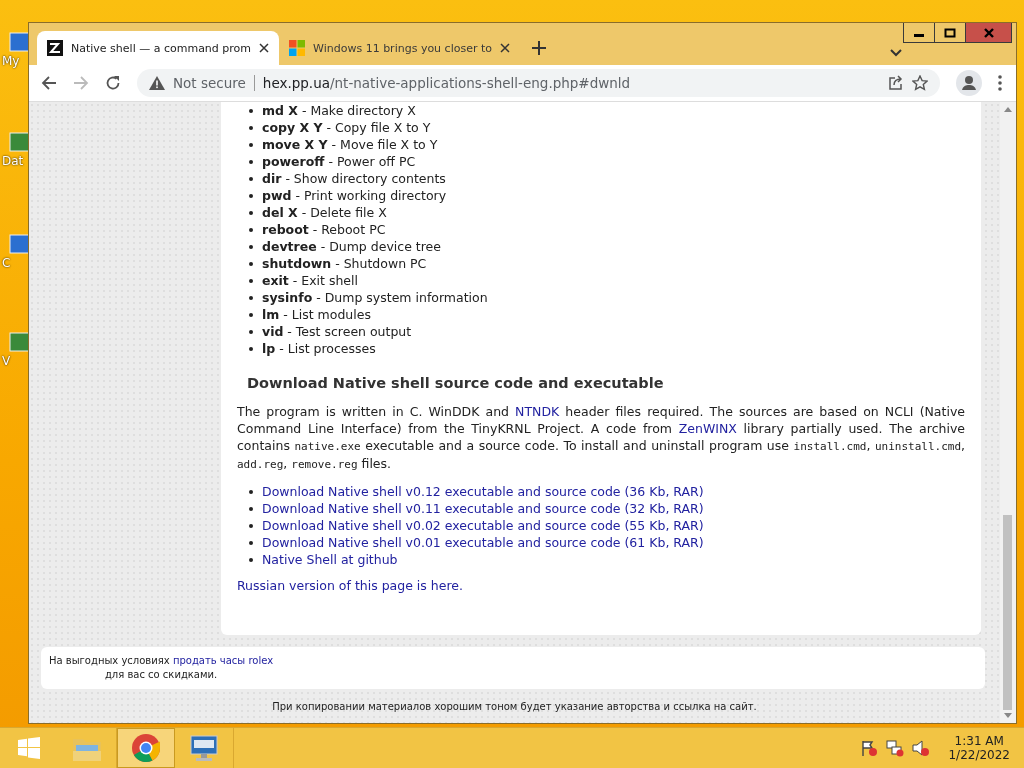 This screenshot has width=1024, height=768. Describe the element at coordinates (483, 542) in the screenshot. I see `download-link: Download Native shell v0.01 executable and source code (61 Kb, RAR)` at that location.